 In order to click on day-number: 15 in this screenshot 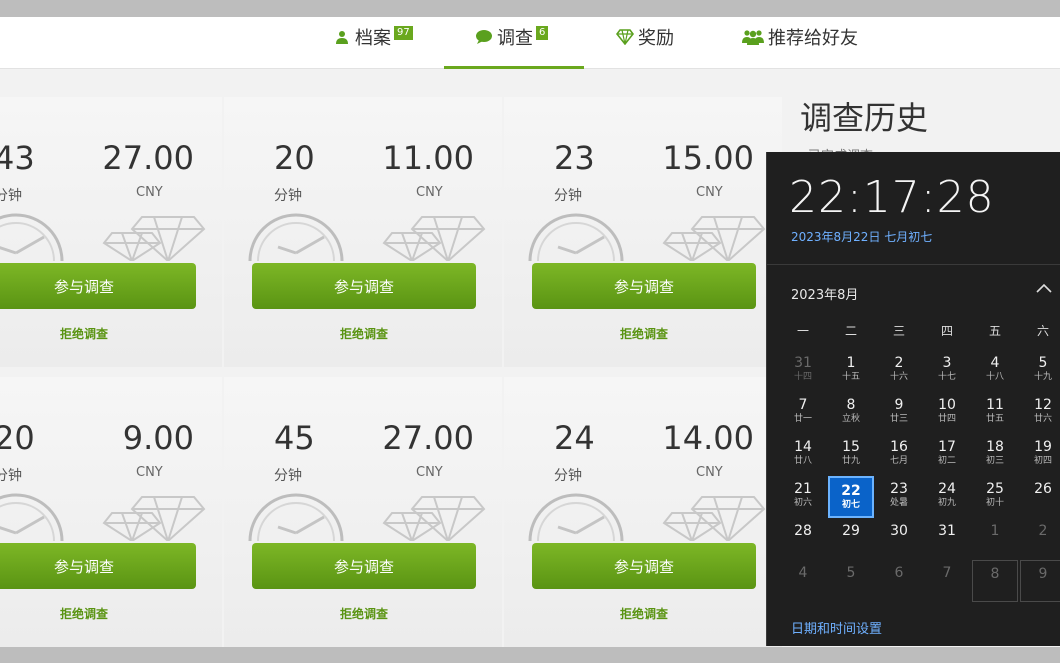, I will do `click(851, 447)`.